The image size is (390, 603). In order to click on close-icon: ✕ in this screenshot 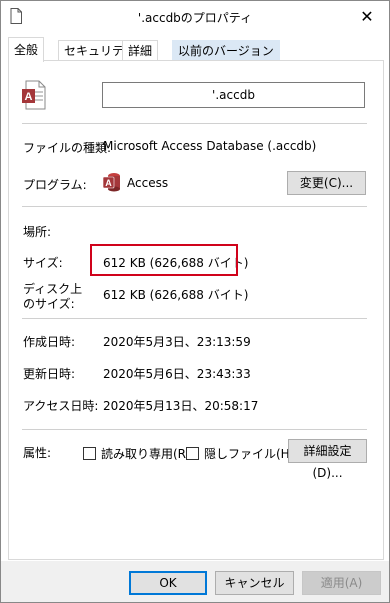, I will do `click(367, 16)`.